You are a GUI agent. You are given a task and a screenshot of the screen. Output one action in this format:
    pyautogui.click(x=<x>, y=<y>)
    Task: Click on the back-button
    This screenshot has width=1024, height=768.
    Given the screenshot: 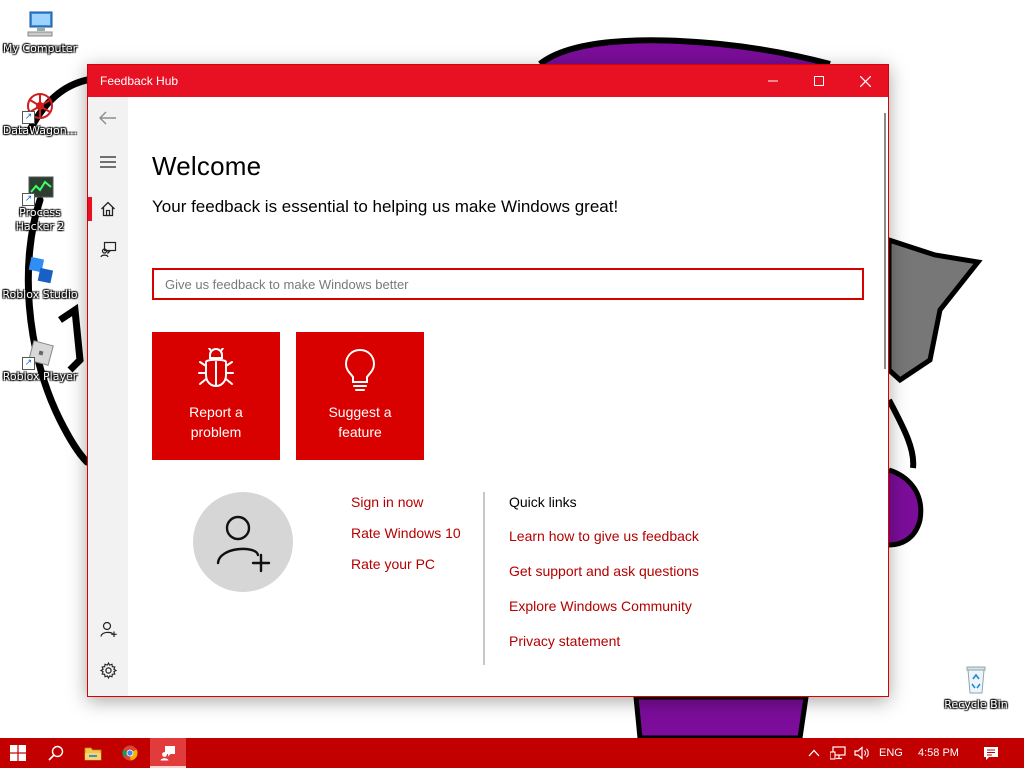 What is the action you would take?
    pyautogui.click(x=108, y=118)
    